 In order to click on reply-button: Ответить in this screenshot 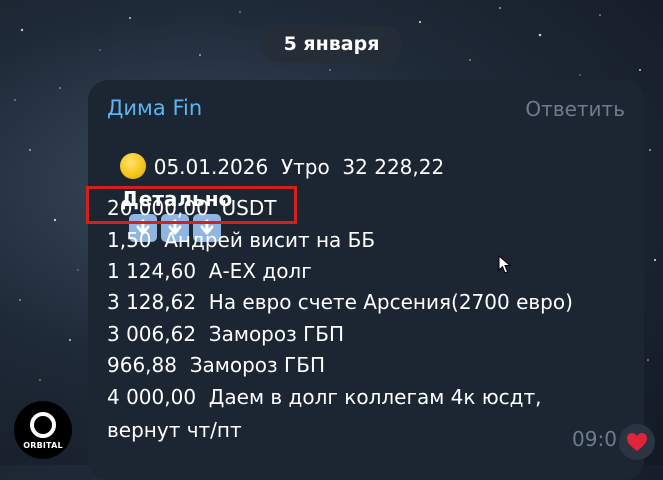, I will do `click(575, 109)`.